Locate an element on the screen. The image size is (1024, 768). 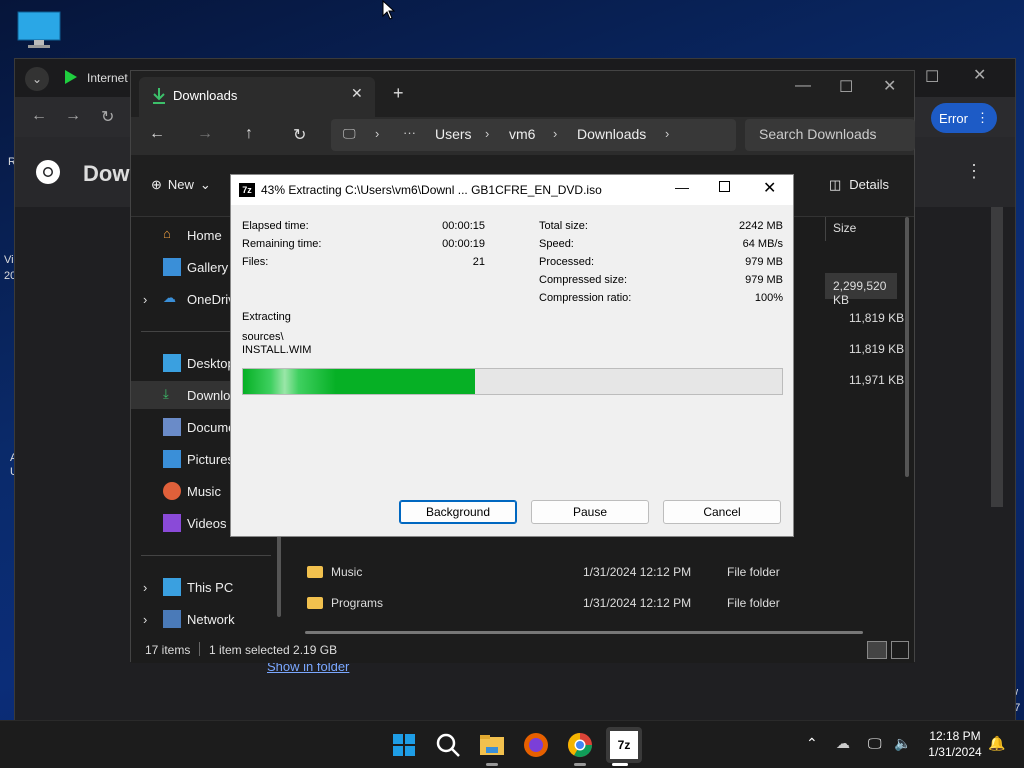
size-column-header: Size is located at coordinates (844, 228).